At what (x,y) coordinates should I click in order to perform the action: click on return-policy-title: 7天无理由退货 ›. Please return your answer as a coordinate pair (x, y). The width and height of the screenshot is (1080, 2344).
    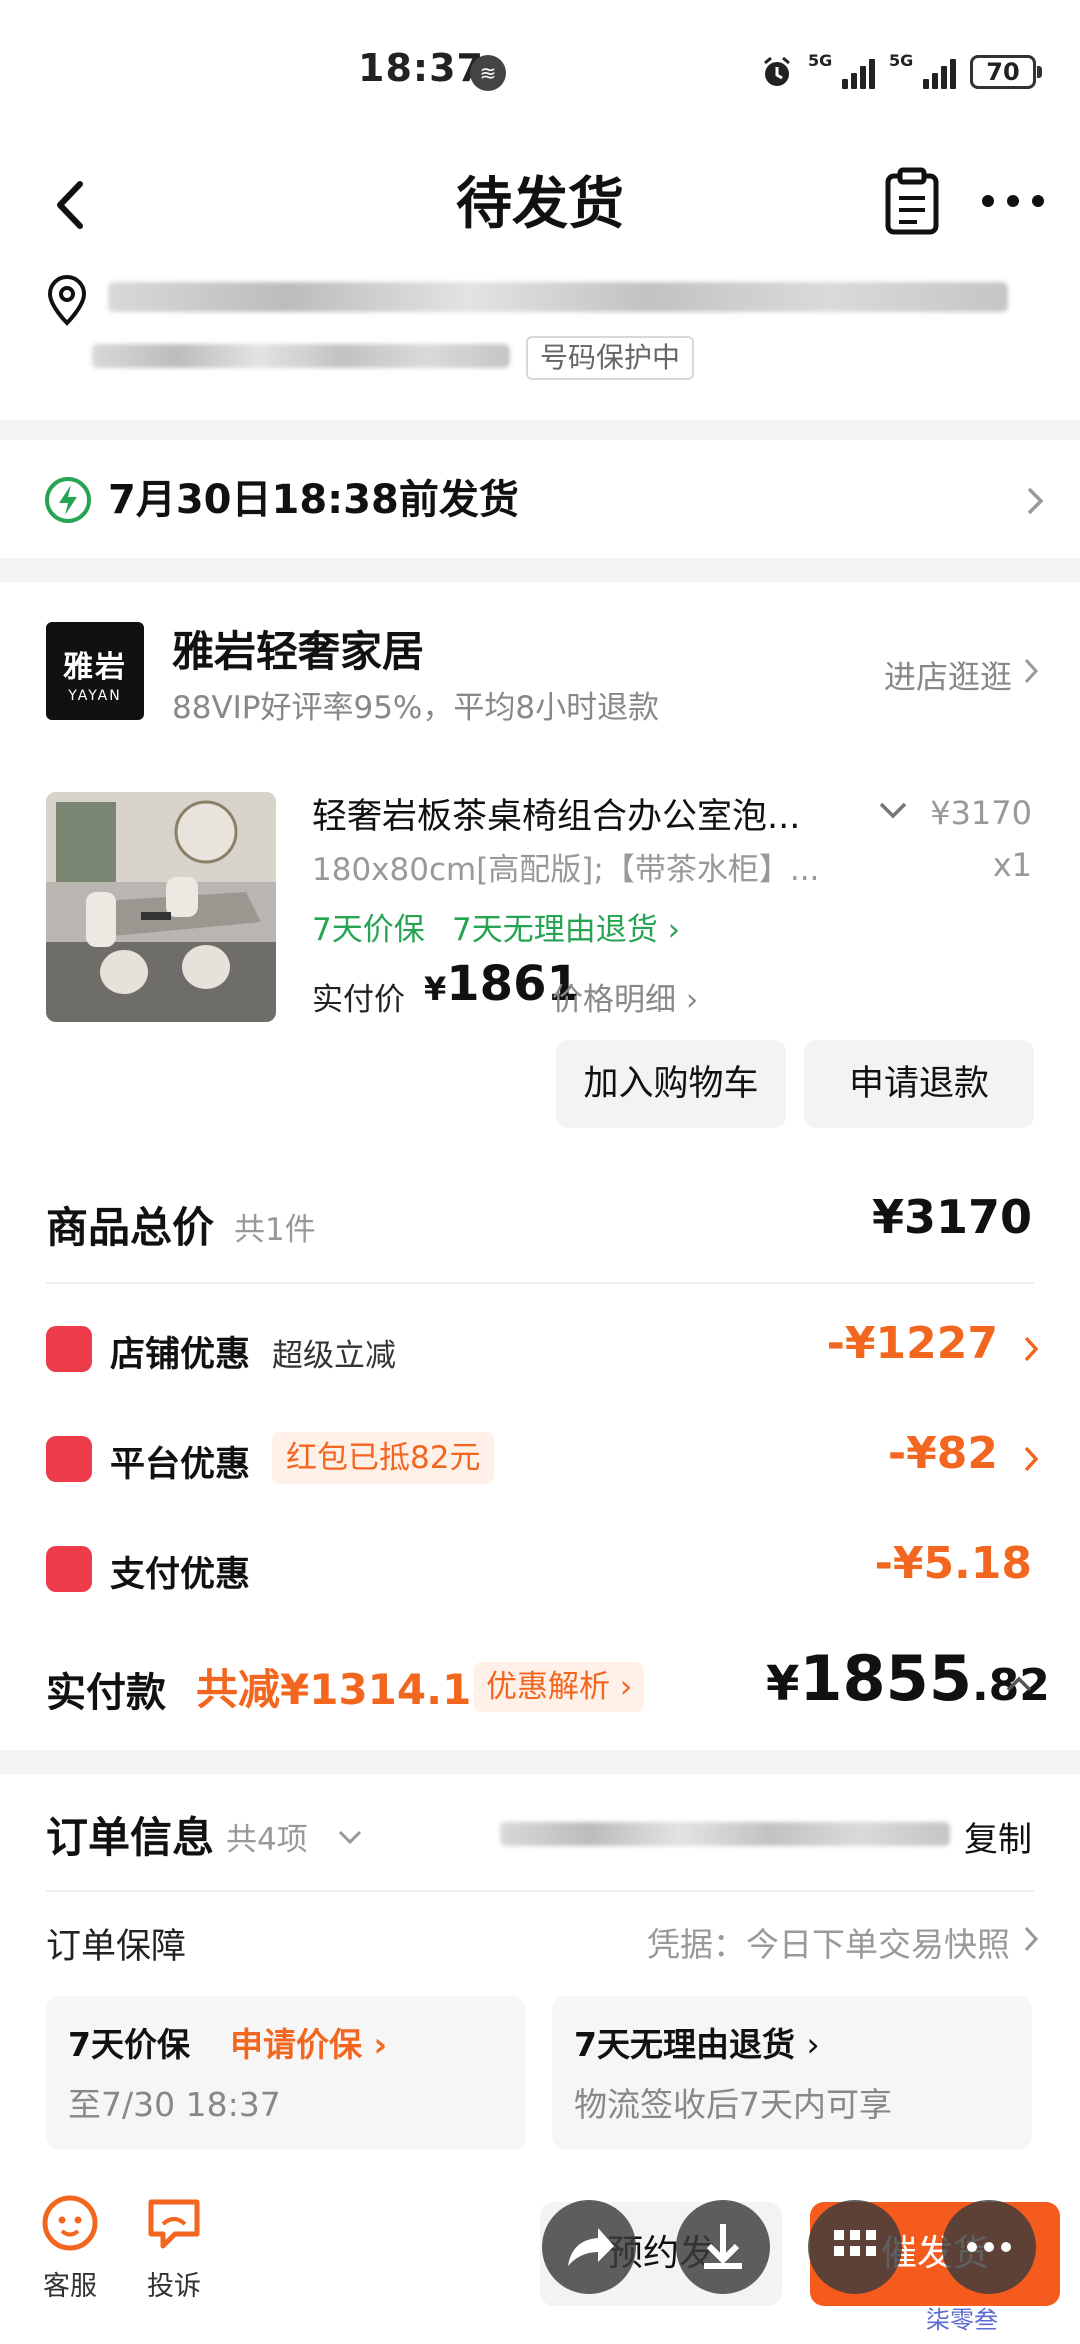
    Looking at the image, I should click on (697, 2042).